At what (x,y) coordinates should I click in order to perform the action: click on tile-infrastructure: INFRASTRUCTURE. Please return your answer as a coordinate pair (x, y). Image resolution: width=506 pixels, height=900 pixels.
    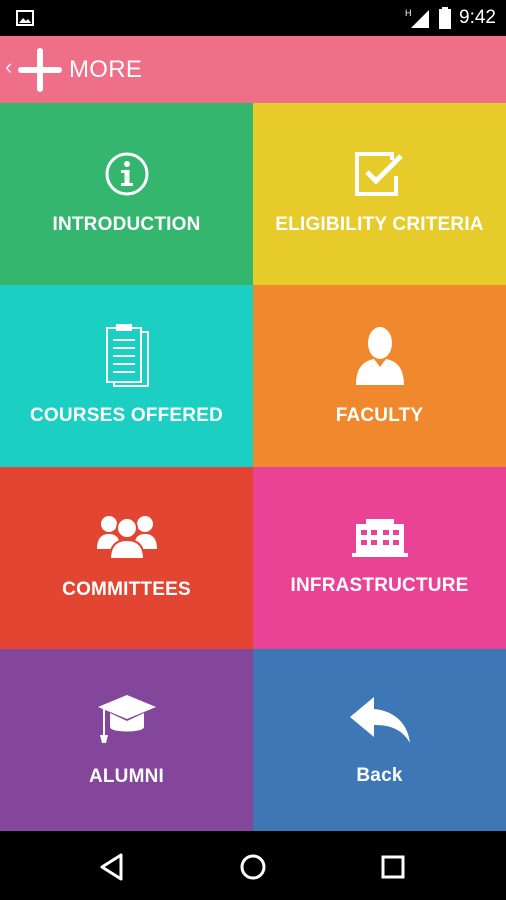
    Looking at the image, I should click on (379, 558).